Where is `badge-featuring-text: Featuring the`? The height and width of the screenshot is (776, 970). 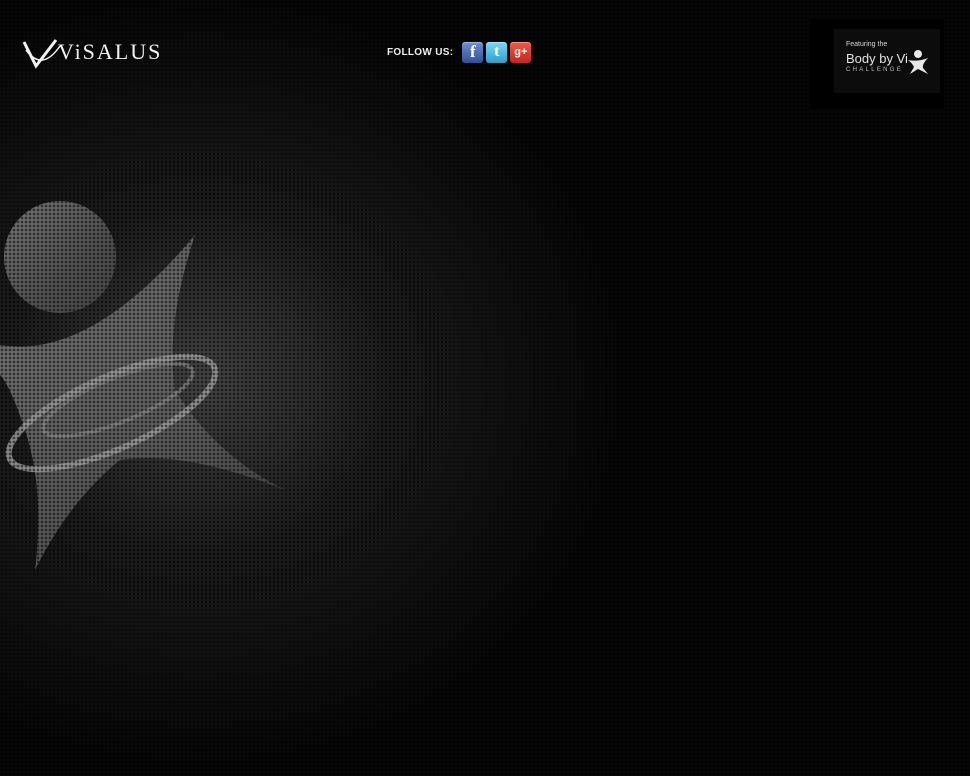 badge-featuring-text: Featuring the is located at coordinates (867, 44).